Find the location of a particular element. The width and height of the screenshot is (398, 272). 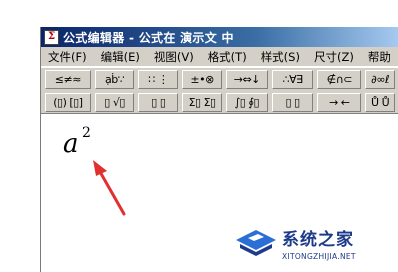

watermark-url: XITONGZHIJIA.NET is located at coordinates (319, 256).